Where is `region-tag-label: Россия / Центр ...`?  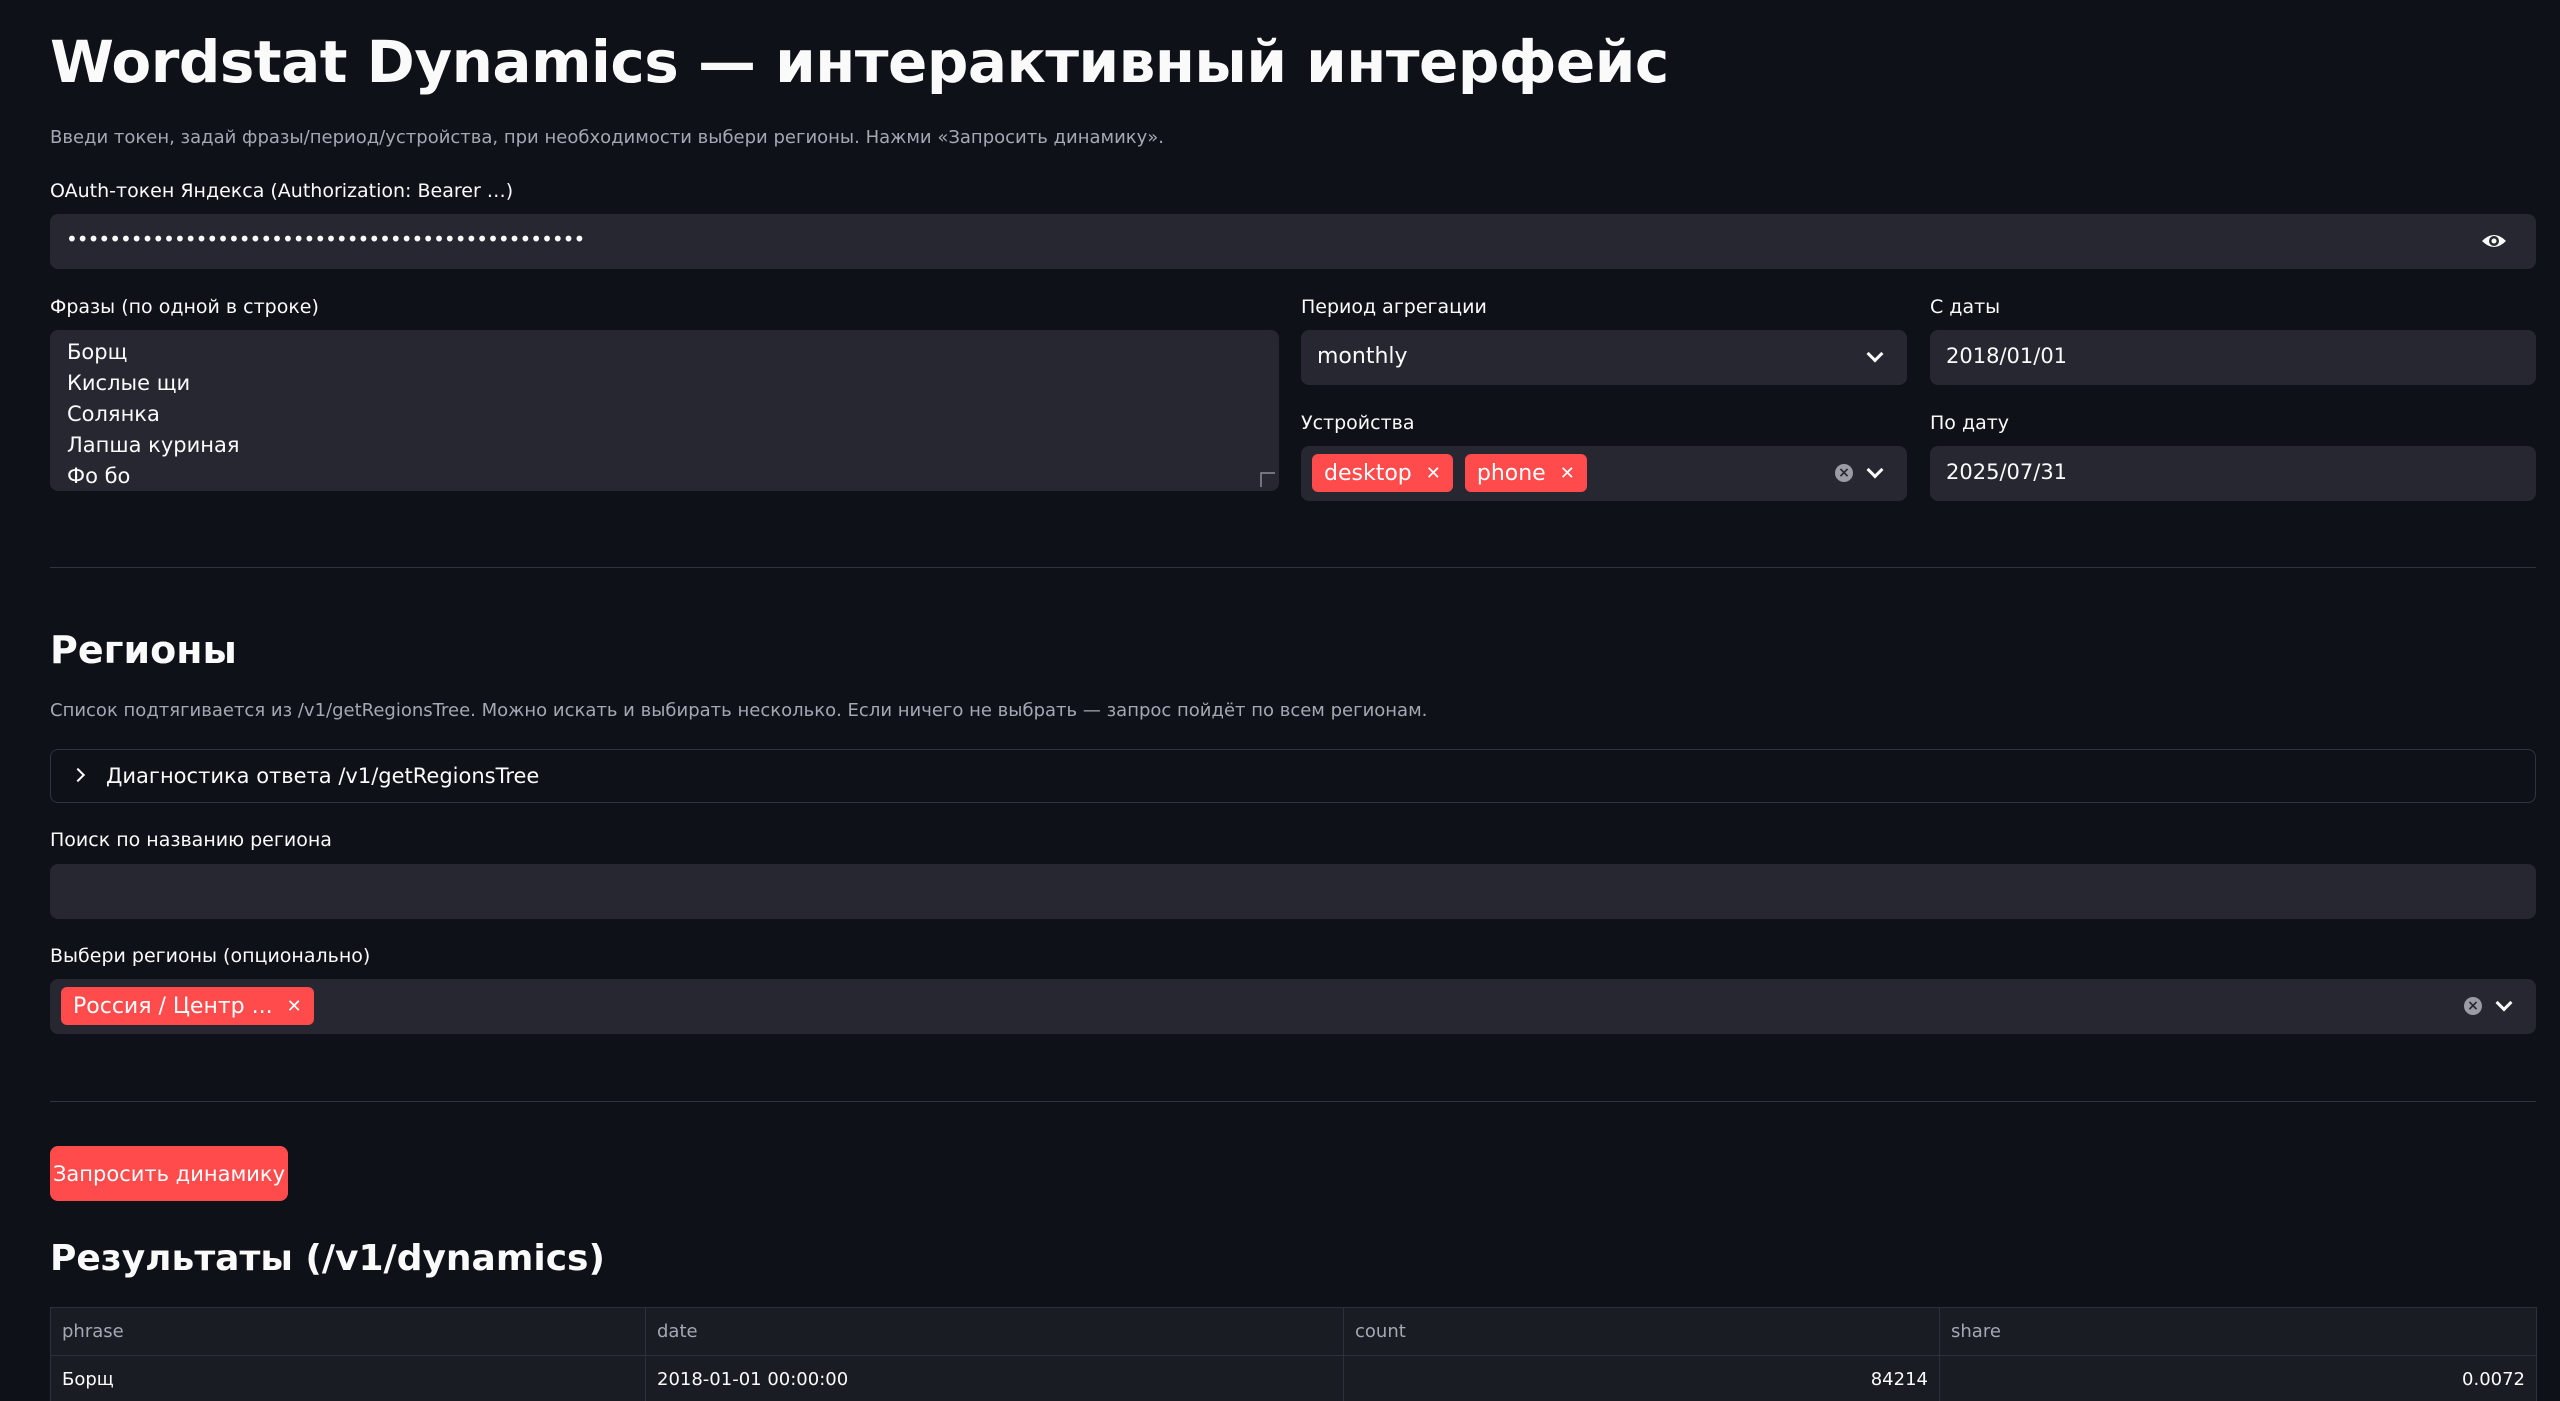 region-tag-label: Россия / Центр ... is located at coordinates (173, 1006).